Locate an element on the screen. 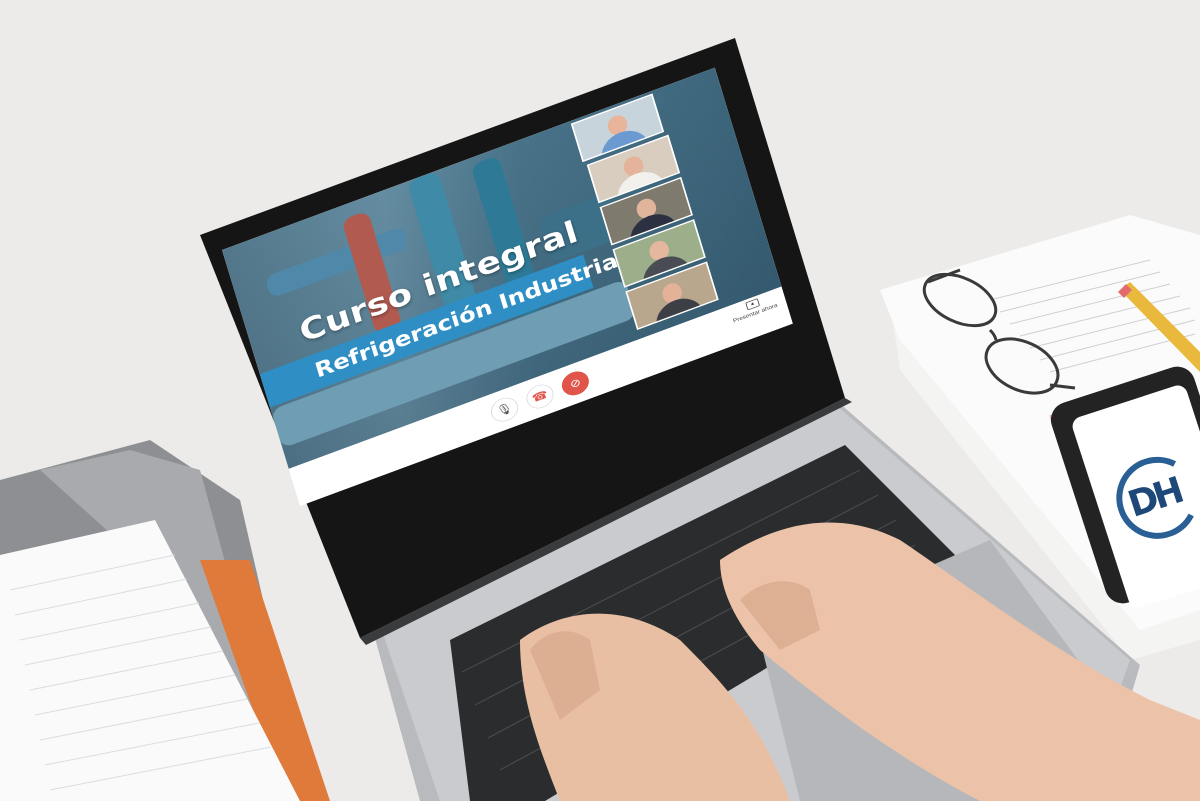 The image size is (1200, 801). camera-off-icon: ⊘ is located at coordinates (575, 384).